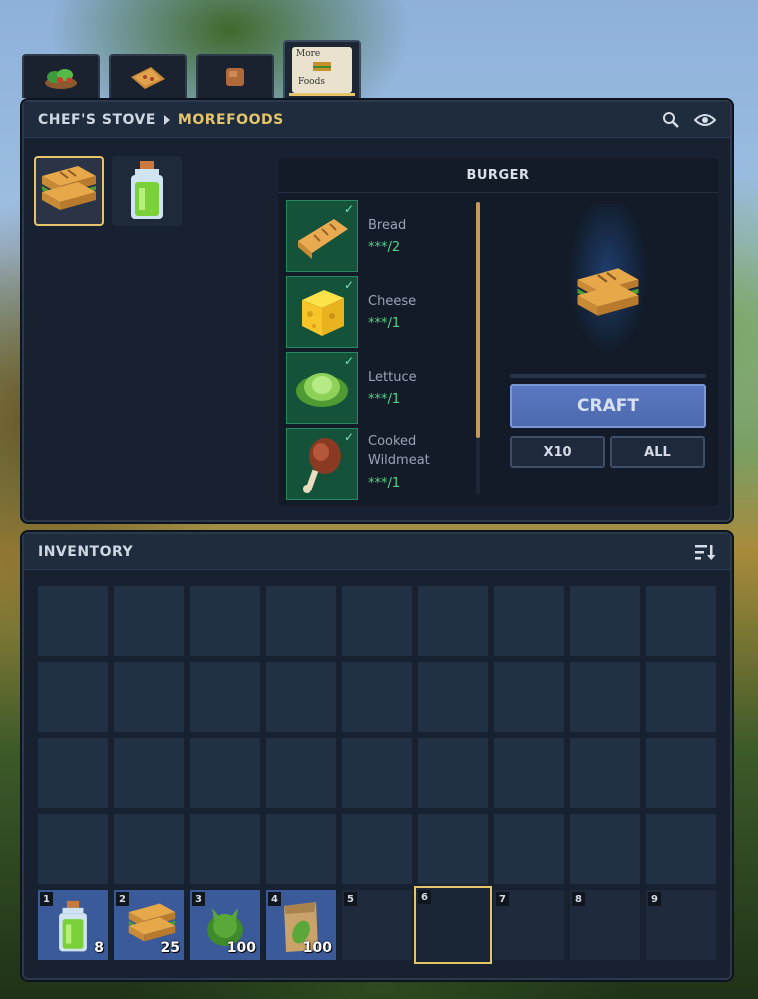 Image resolution: width=758 pixels, height=999 pixels. I want to click on ingredient-cooked-wildmeat: ✓ Cooked Wildmeat ***/1, so click(376, 464).